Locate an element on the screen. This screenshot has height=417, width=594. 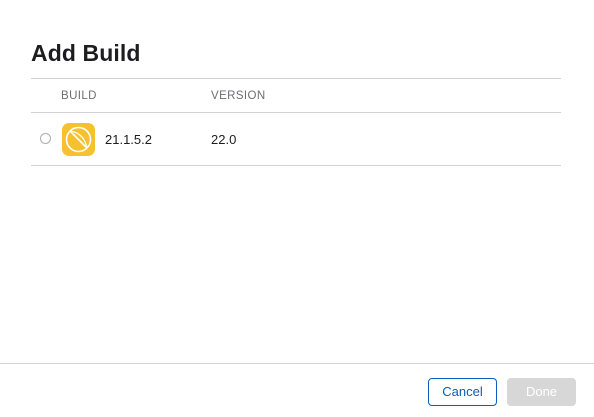
dialog-title: Add Build is located at coordinates (86, 53).